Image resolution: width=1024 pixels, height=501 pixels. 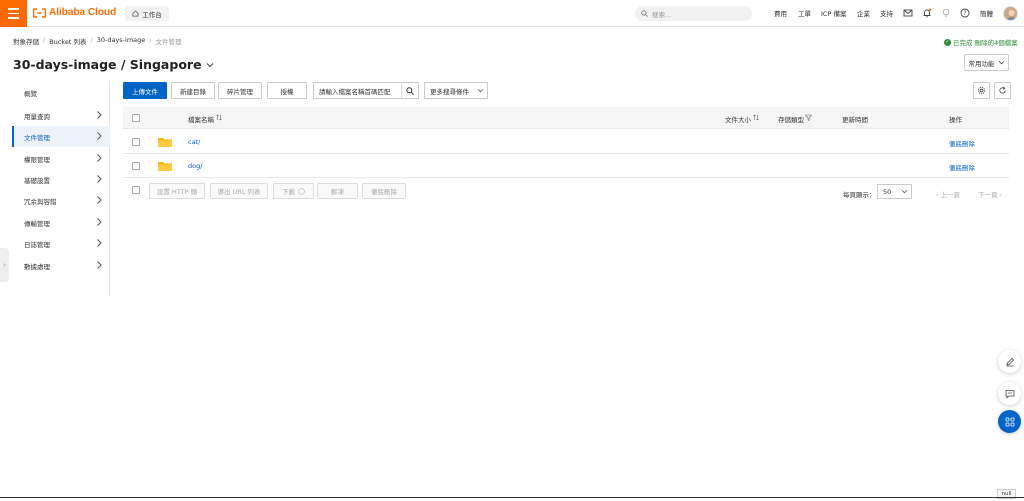 I want to click on select-all-checkbox, so click(x=136, y=118).